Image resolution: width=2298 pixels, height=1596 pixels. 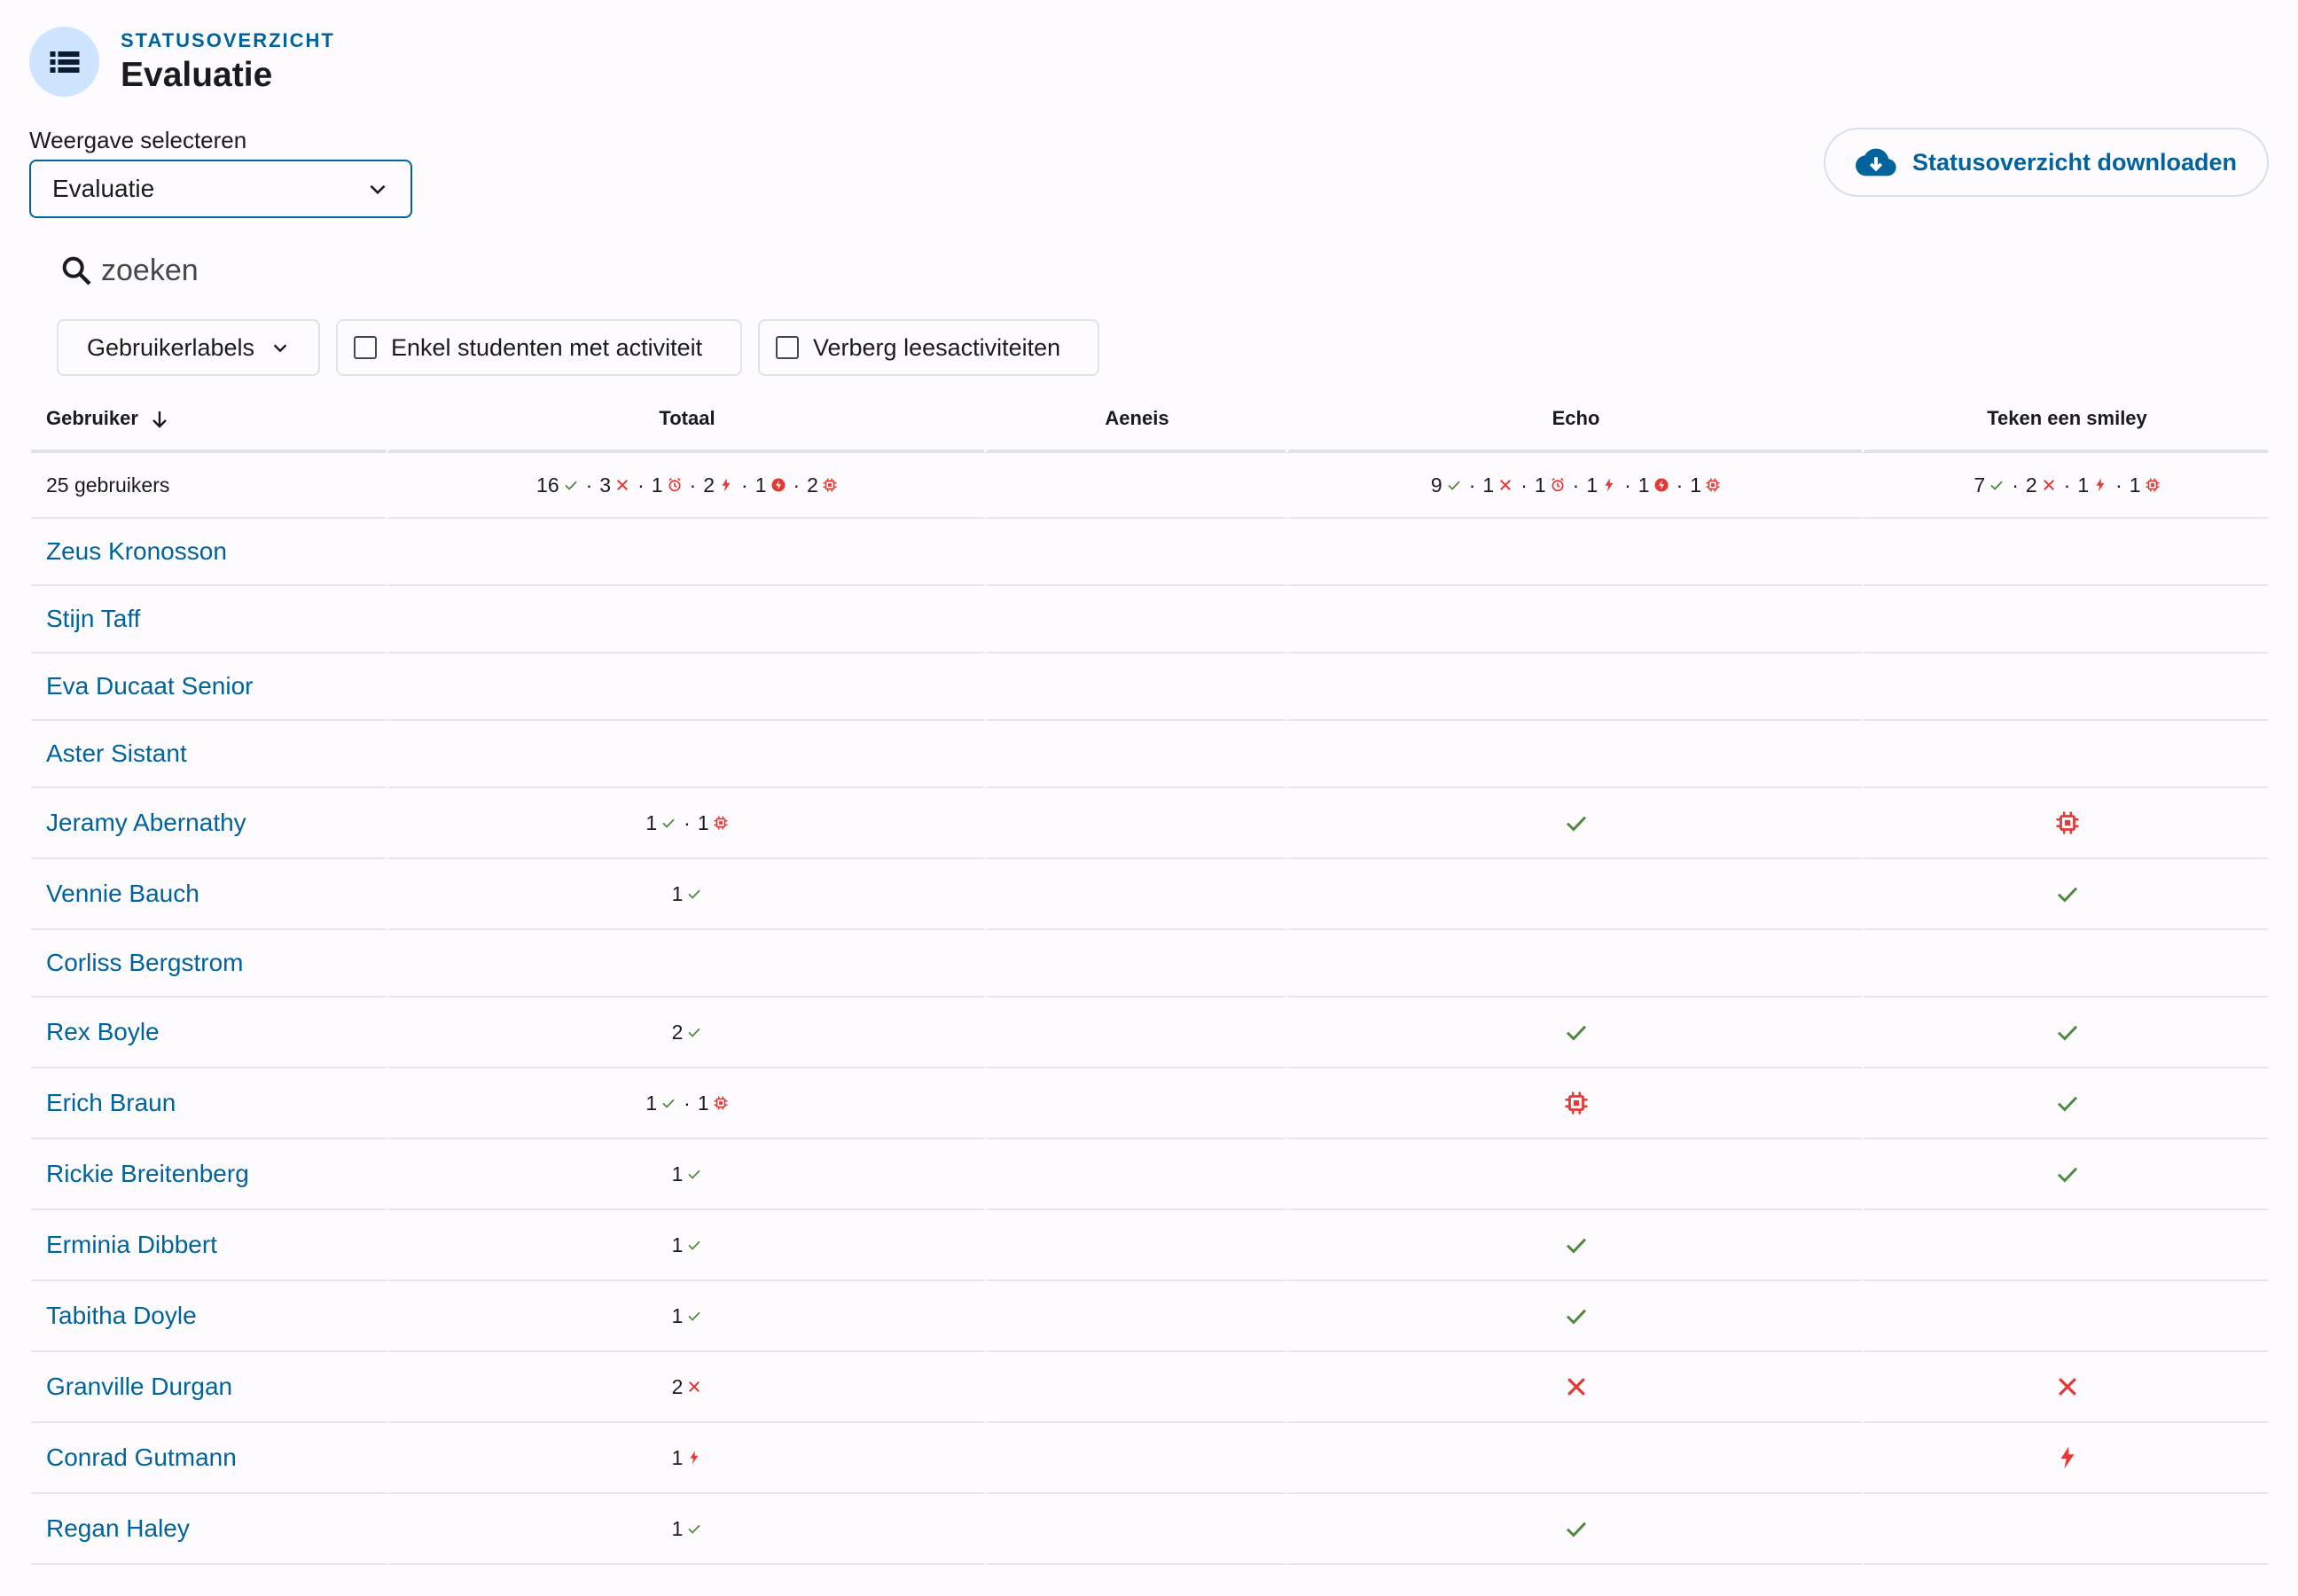 I want to click on user-link: Conrad Gutmann, so click(x=141, y=1457).